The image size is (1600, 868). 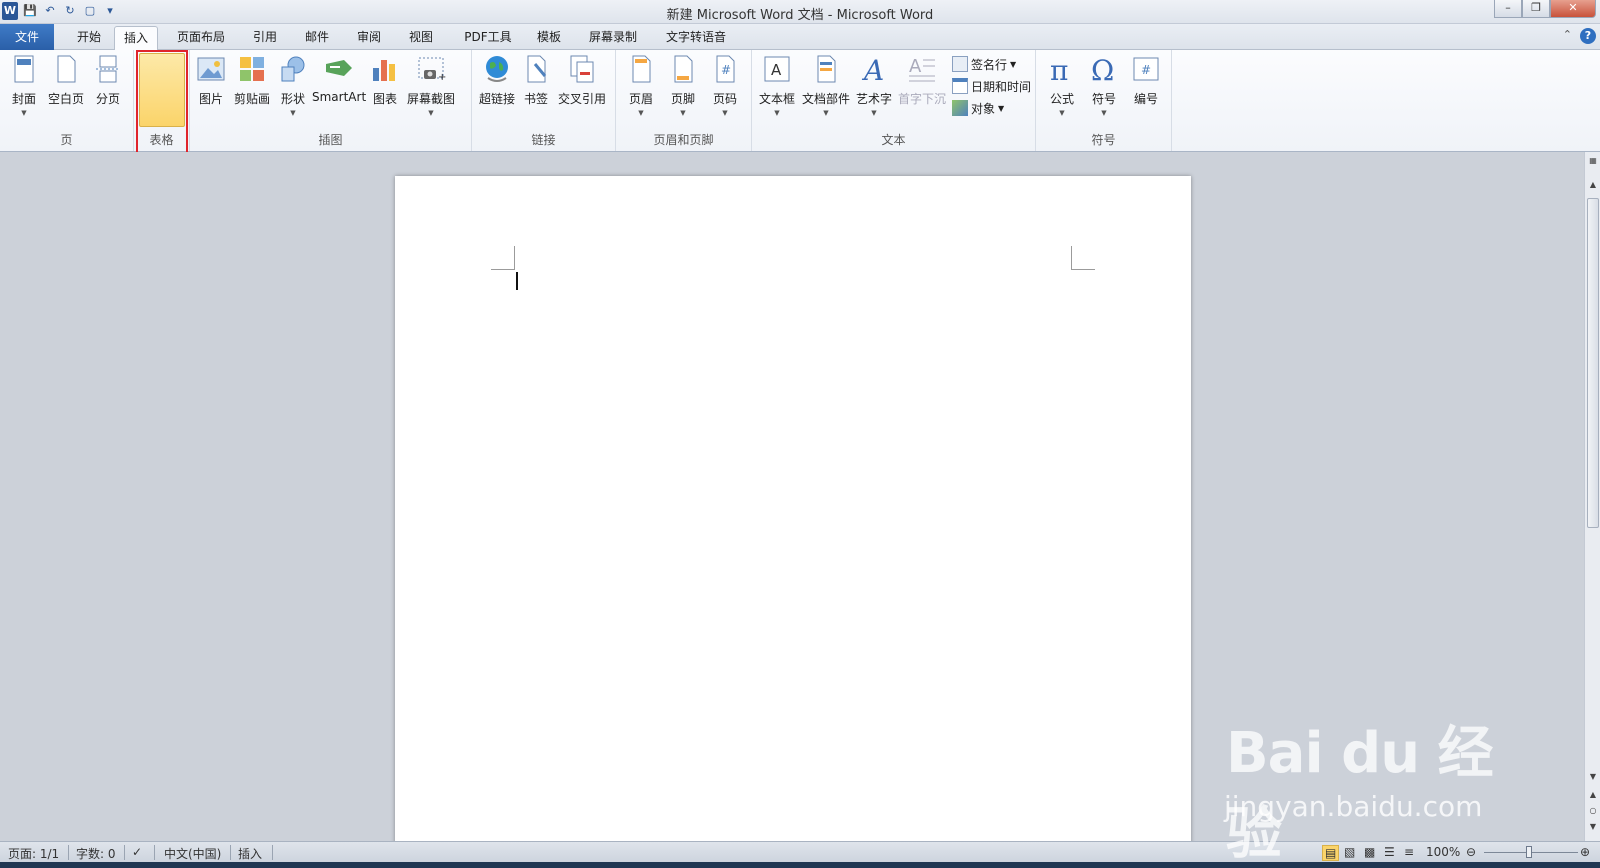 What do you see at coordinates (192, 853) in the screenshot?
I see `language-indicator: 中文(中国)` at bounding box center [192, 853].